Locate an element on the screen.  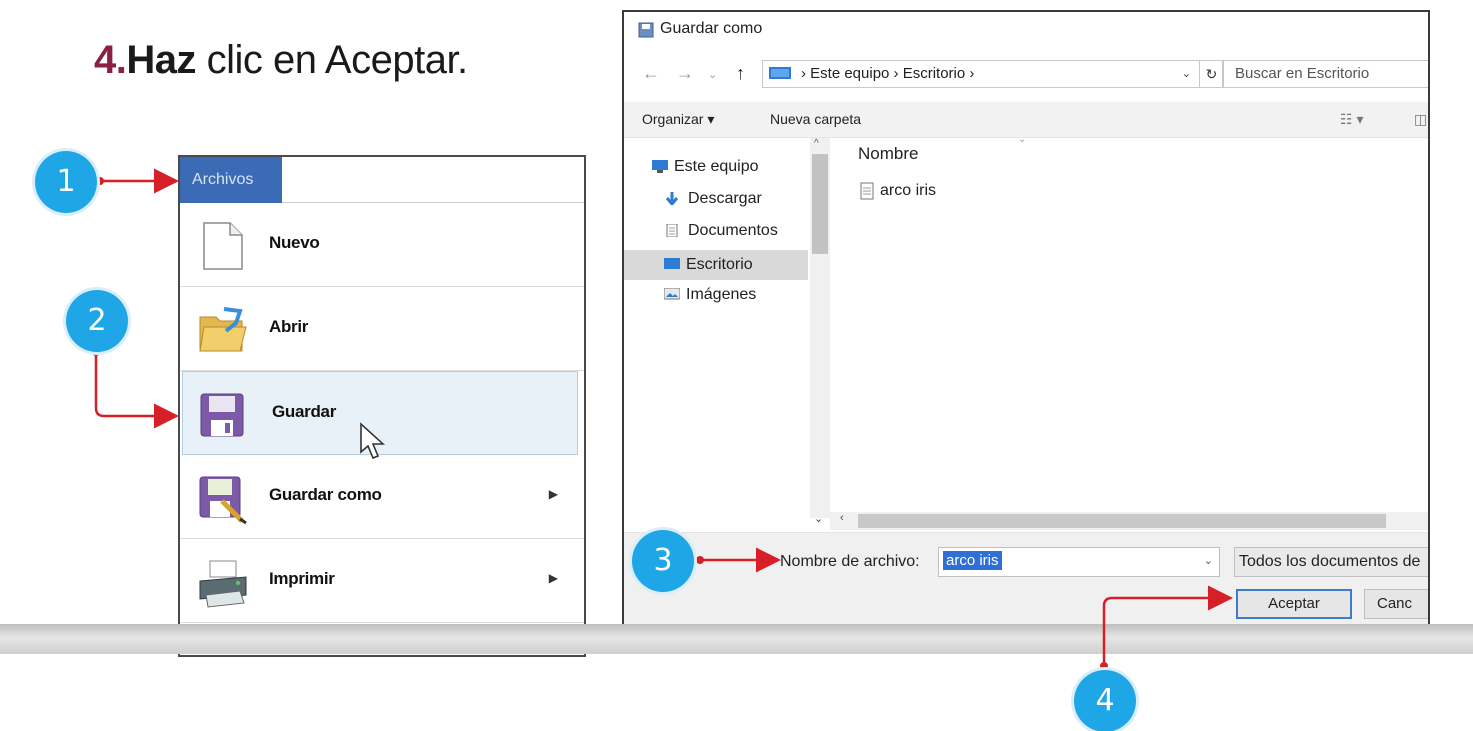
nav-scroll-thumb is located at coordinates (820, 204).